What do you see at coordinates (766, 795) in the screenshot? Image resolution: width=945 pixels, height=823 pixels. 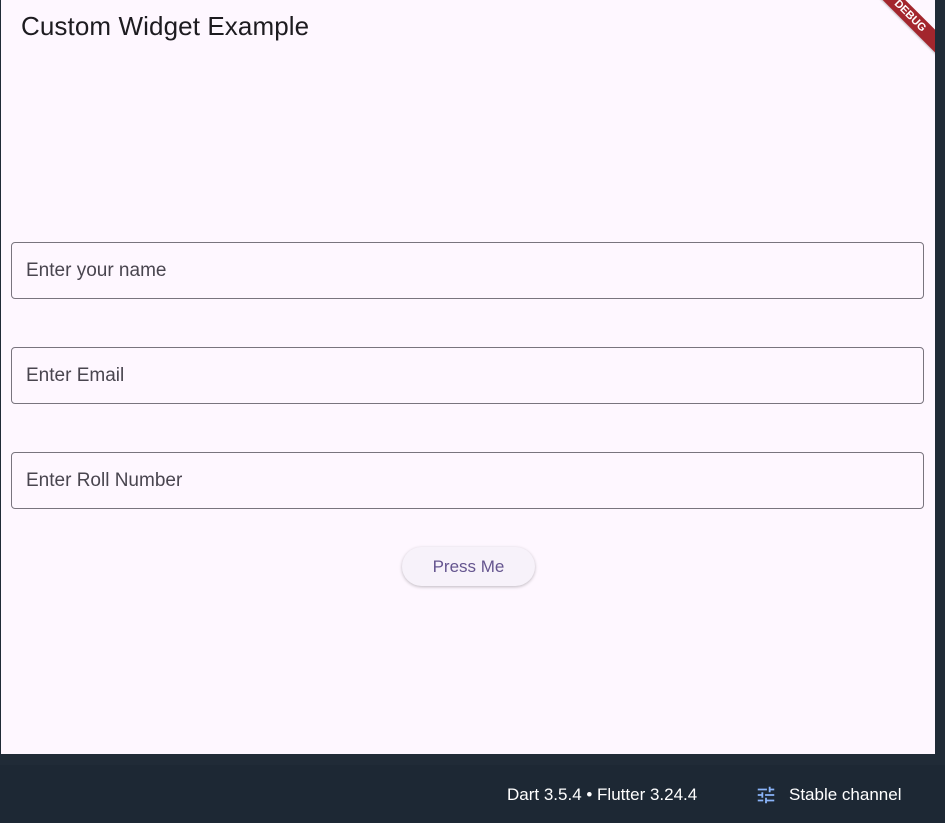 I see `tune-icon` at bounding box center [766, 795].